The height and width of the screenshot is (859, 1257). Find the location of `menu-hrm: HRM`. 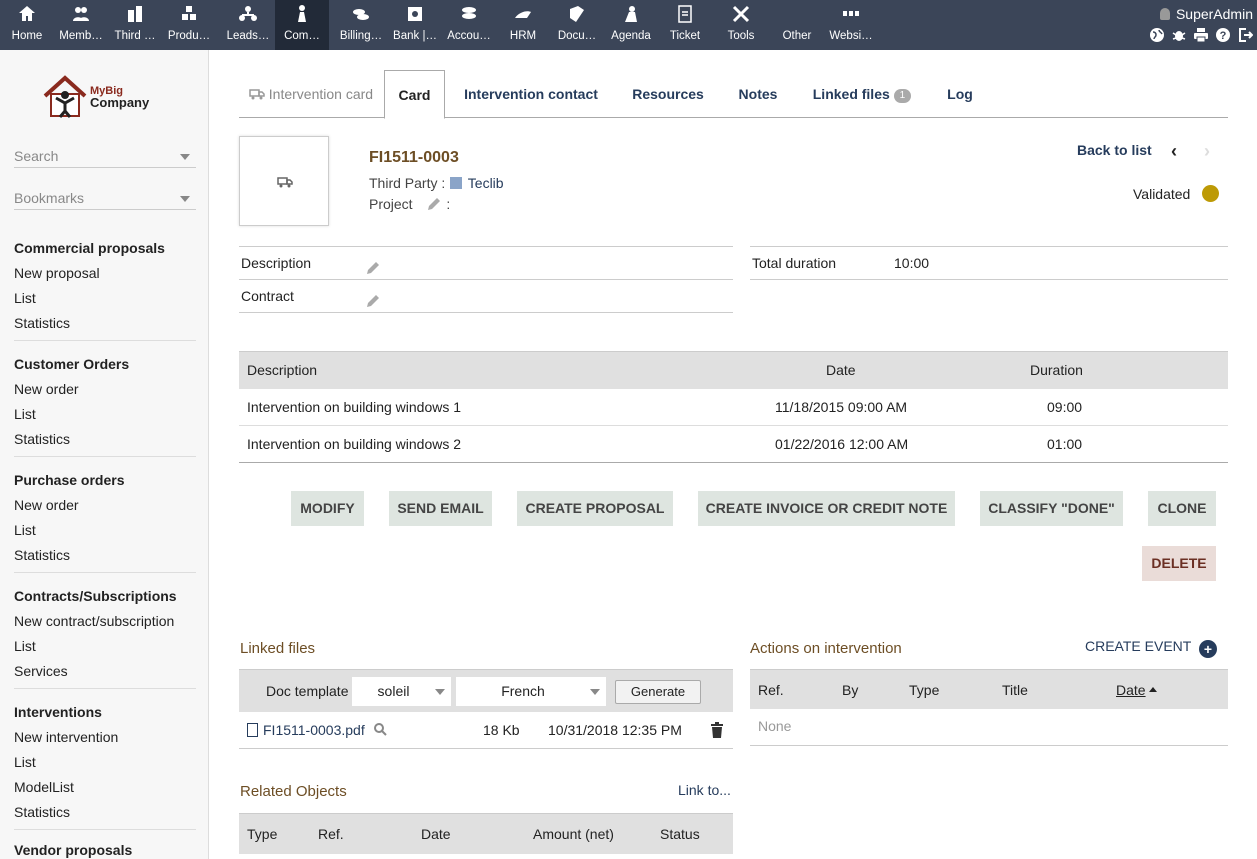

menu-hrm: HRM is located at coordinates (523, 25).